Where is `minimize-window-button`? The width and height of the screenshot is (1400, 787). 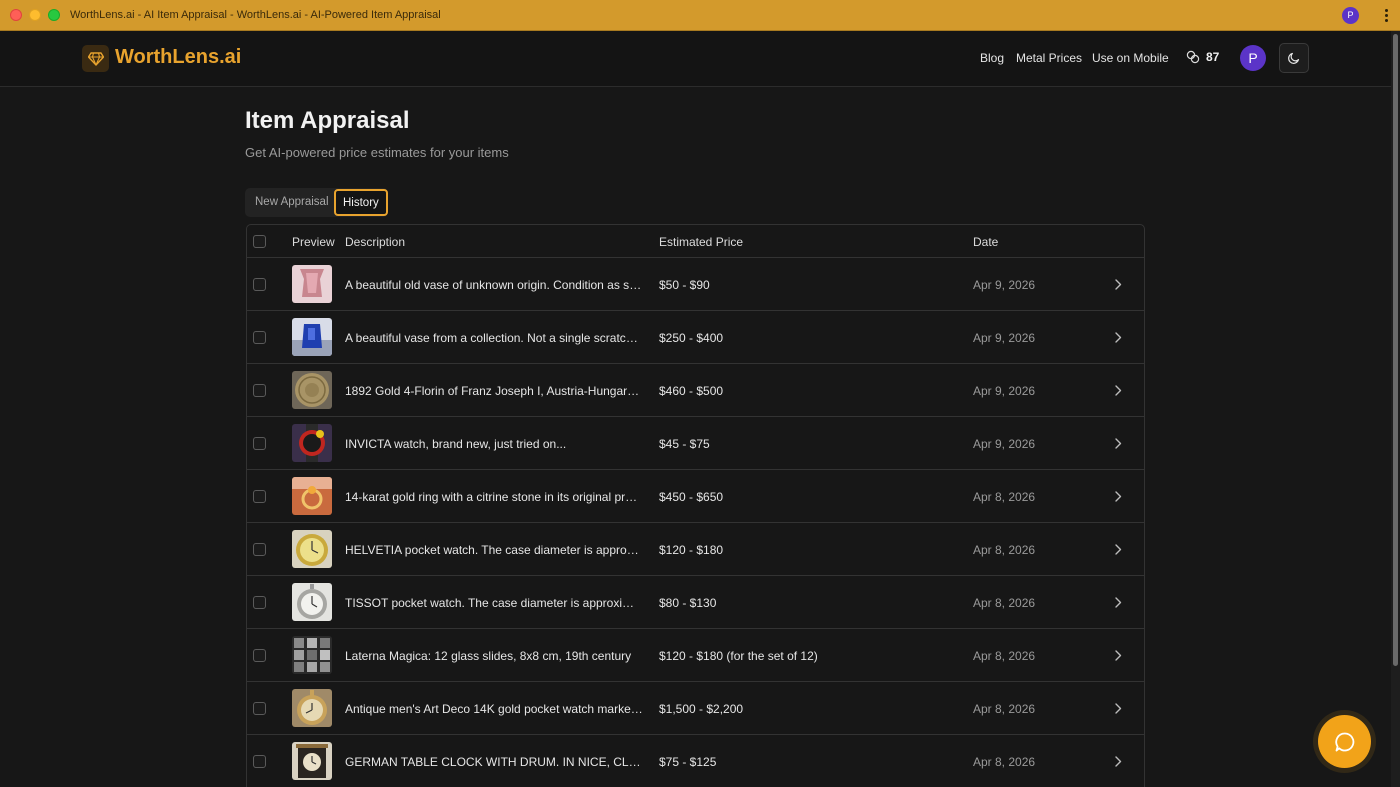 minimize-window-button is located at coordinates (35, 15).